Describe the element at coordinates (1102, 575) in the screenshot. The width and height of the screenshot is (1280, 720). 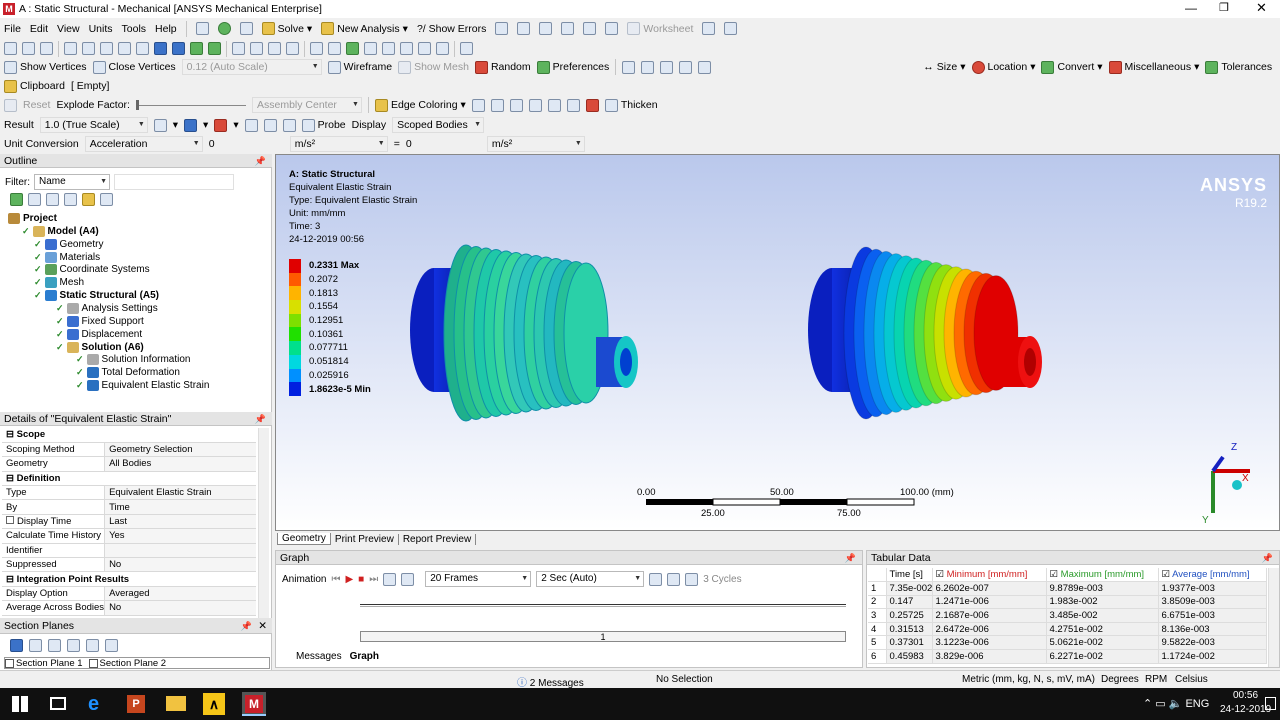
I see `column-header: ☑ Maximum [mm/mm]` at that location.